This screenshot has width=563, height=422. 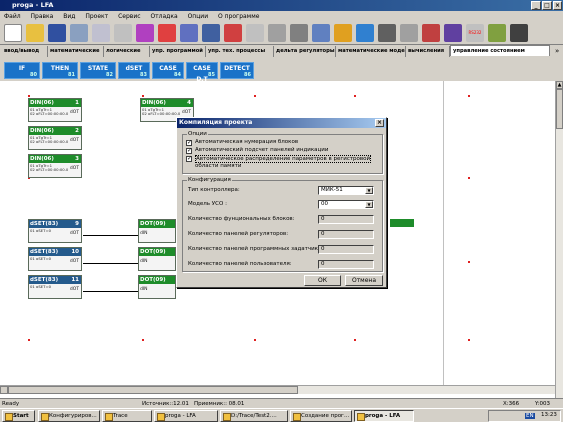 I want to click on open-folder-icon, so click(x=35, y=33).